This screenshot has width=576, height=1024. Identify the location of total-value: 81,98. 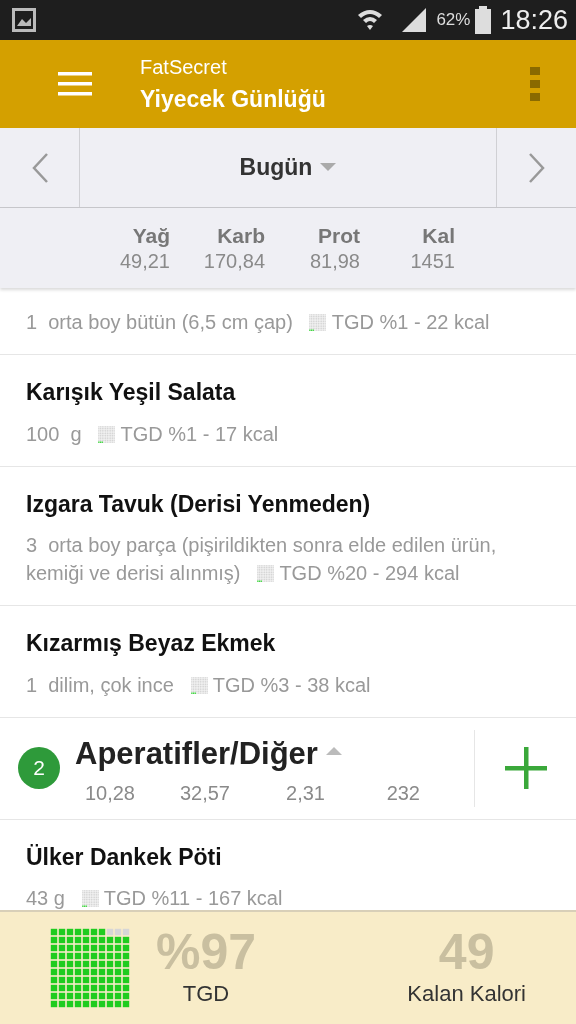
(334, 260).